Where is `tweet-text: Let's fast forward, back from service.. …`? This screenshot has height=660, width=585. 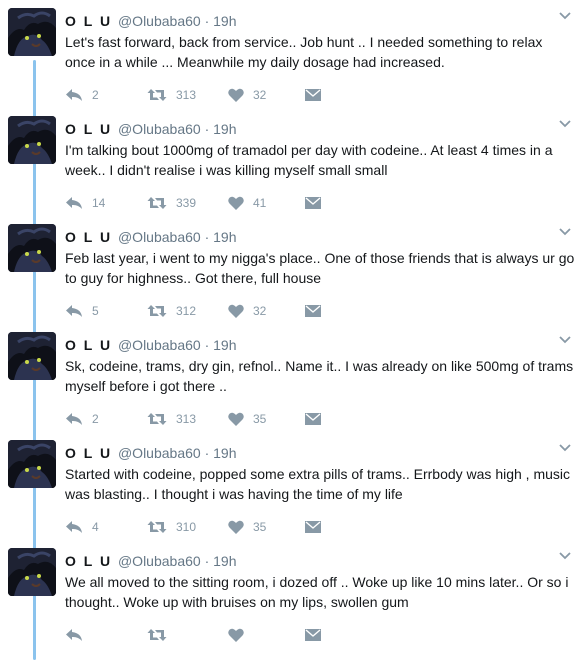 tweet-text: Let's fast forward, back from service.. … is located at coordinates (304, 52).